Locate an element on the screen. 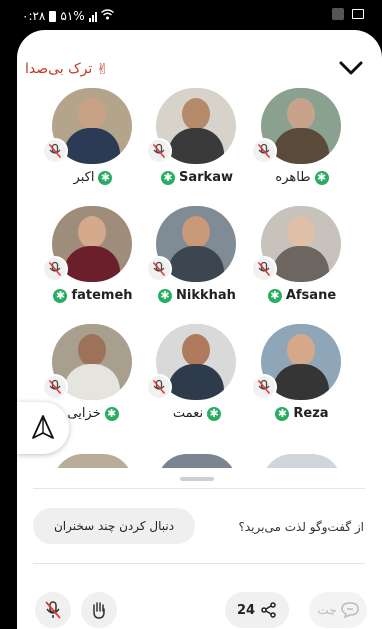 The image size is (382, 629). leave-quietly-button: ✌ ترک بی‌صدا is located at coordinates (67, 69).